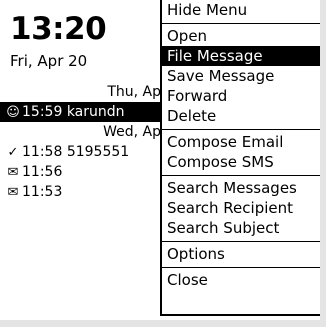 The image size is (326, 327). Describe the element at coordinates (42, 152) in the screenshot. I see `message-time: 11:58` at that location.